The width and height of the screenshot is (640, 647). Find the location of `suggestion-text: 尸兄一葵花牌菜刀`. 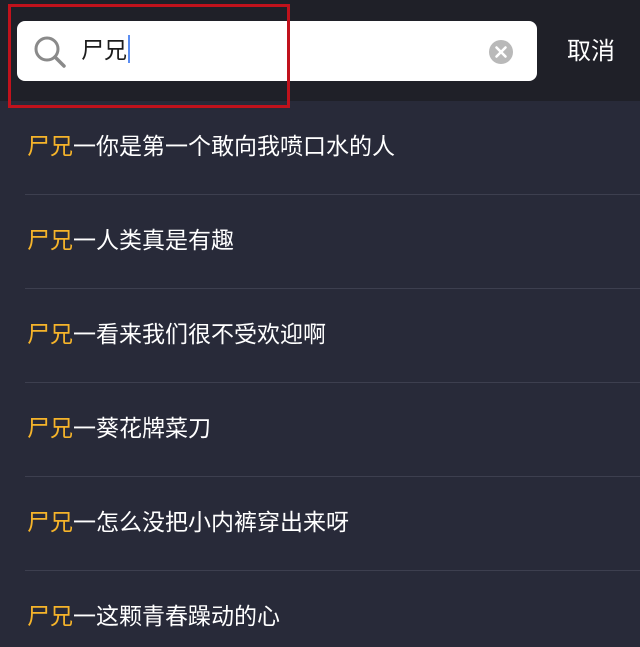

suggestion-text: 尸兄一葵花牌菜刀 is located at coordinates (119, 429).